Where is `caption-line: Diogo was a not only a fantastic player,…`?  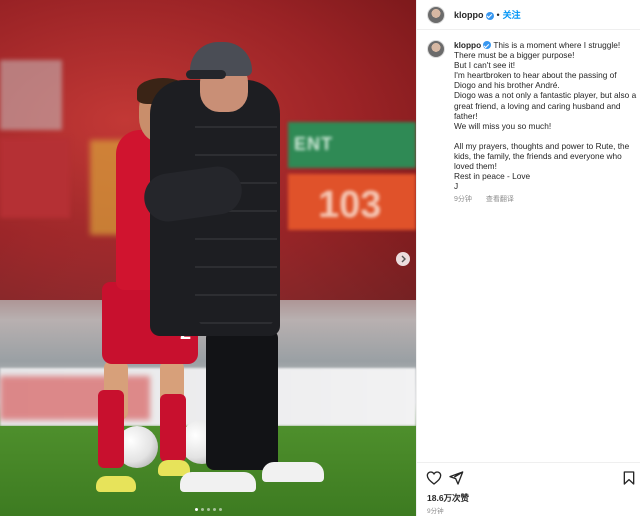
caption-line: Diogo was a not only a fantastic player,… is located at coordinates (545, 105).